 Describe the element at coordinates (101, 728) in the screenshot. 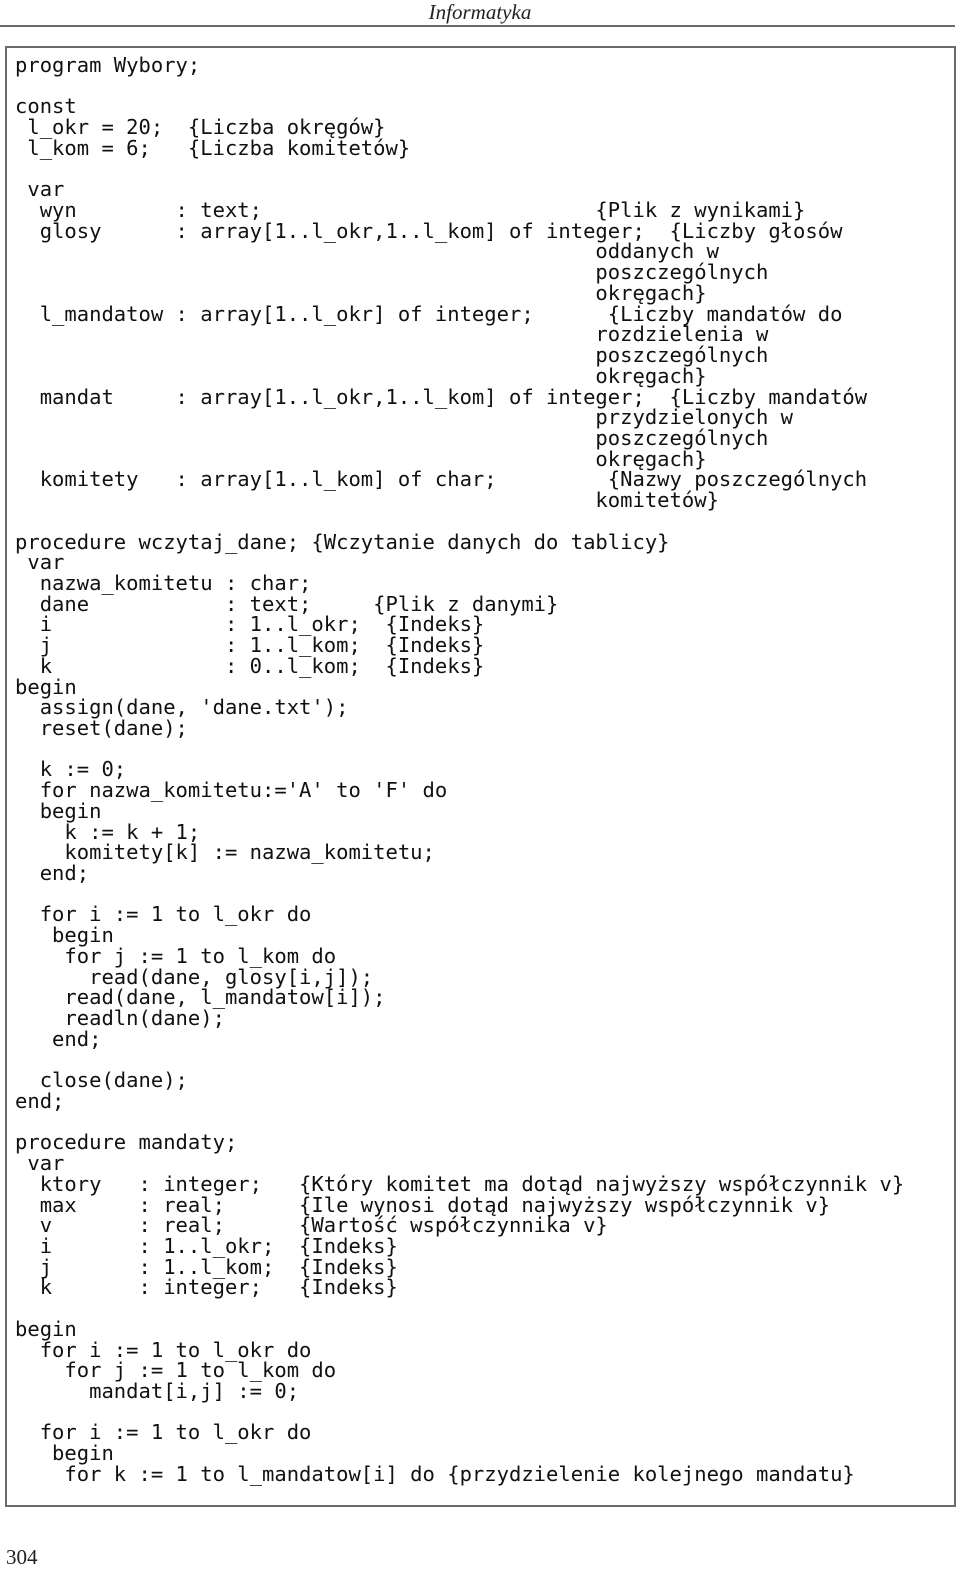

I see `code-line: reset(dane);` at that location.